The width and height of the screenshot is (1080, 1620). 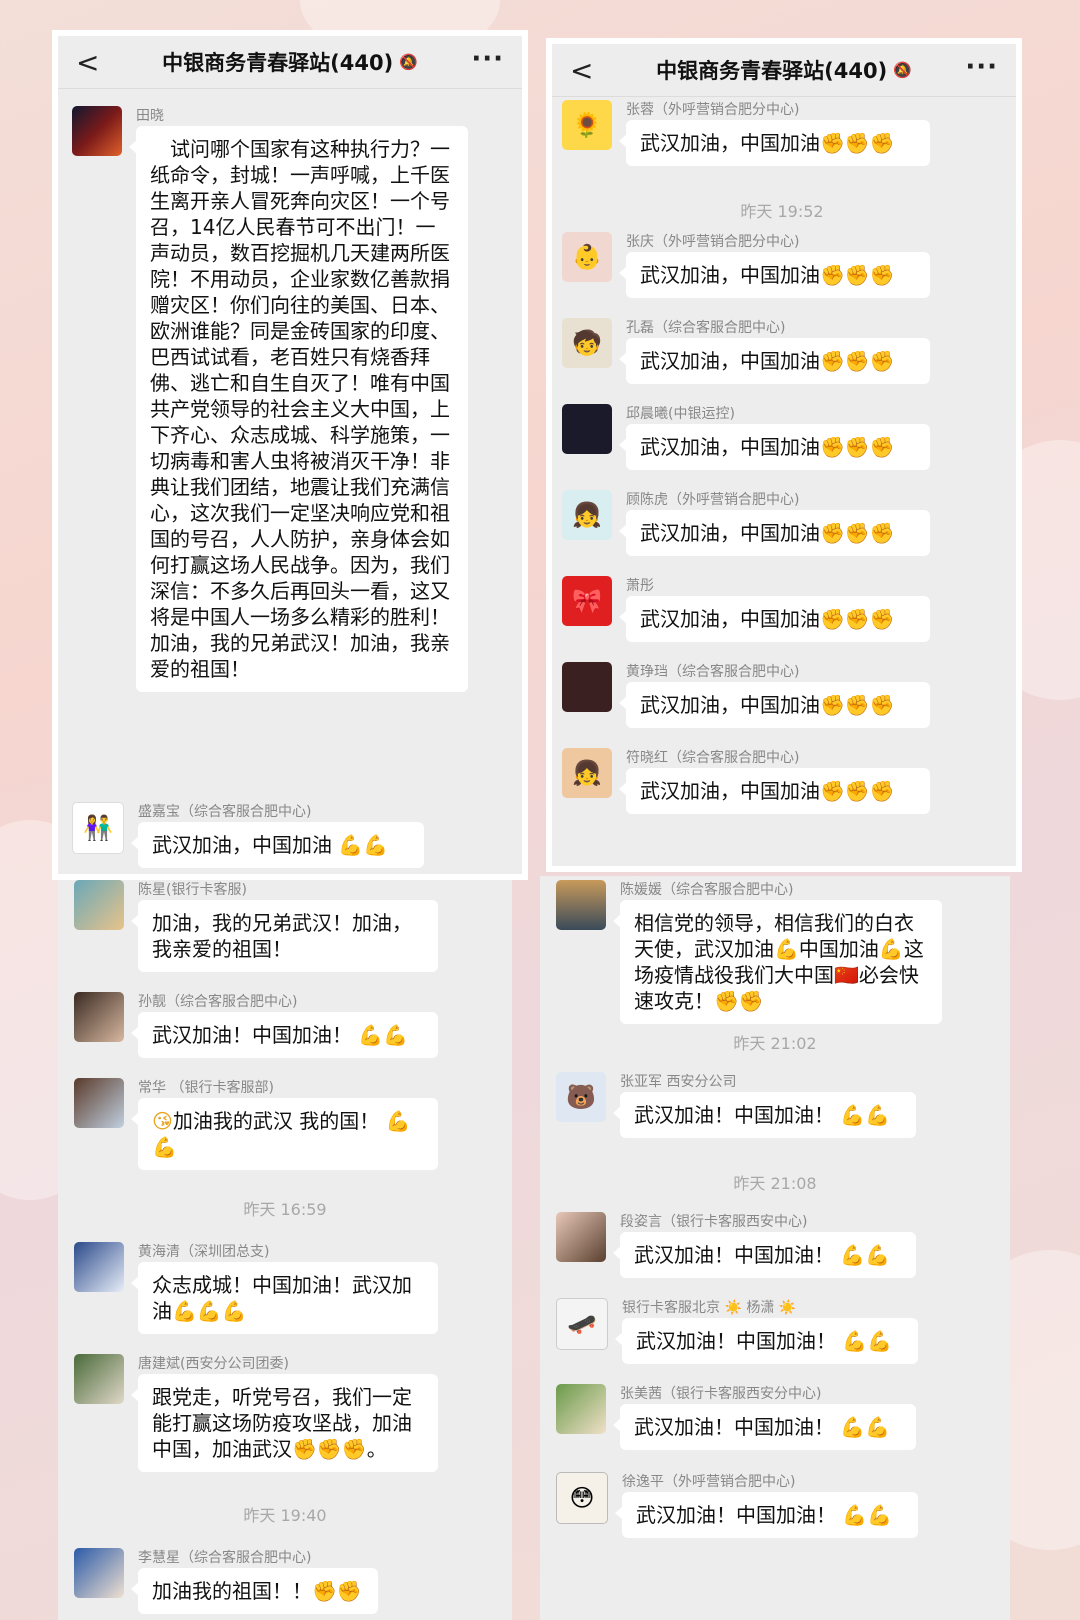 I want to click on message: 👶 张庆（外呼营销合肥分中心) 武汉加油，中国加油✊✊✊, so click(x=782, y=275).